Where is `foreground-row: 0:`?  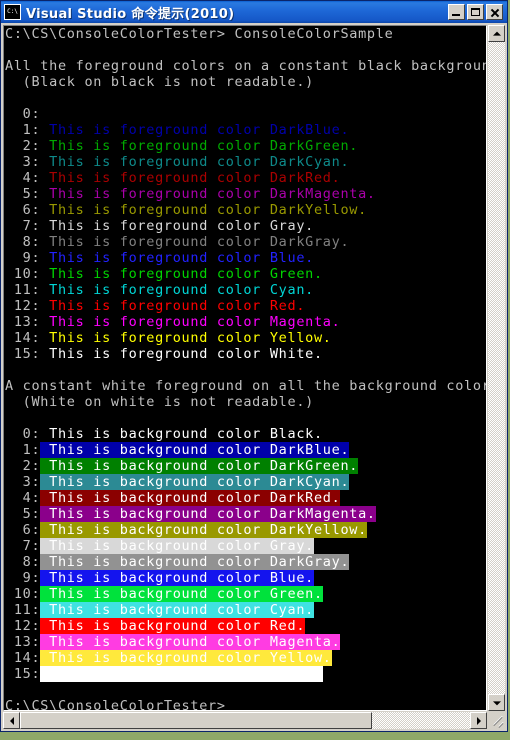 foreground-row: 0: is located at coordinates (245, 114).